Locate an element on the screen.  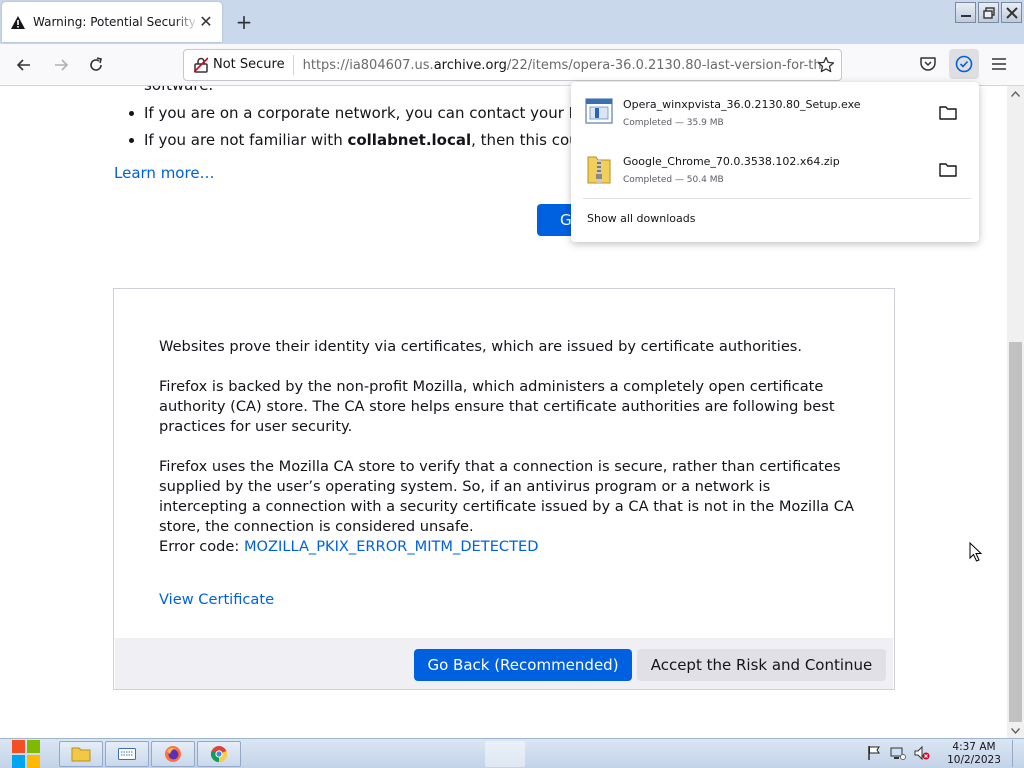
reload-icon is located at coordinates (96, 64).